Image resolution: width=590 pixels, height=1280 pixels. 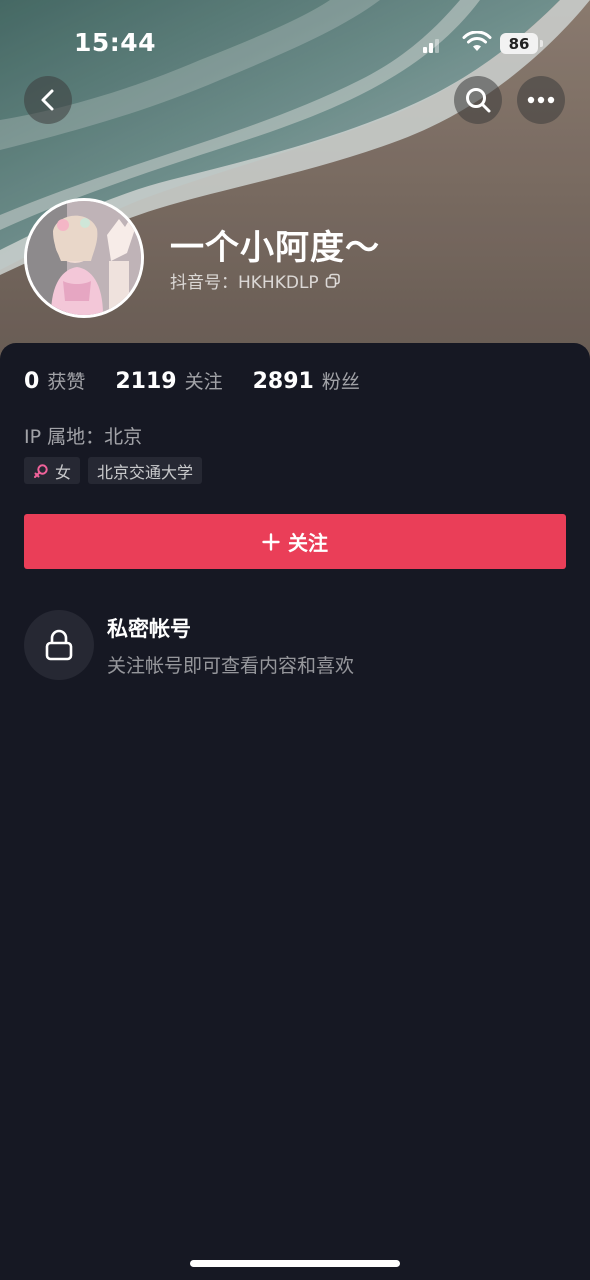 What do you see at coordinates (244, 283) in the screenshot?
I see `douyin-id-text: 抖音号：HKHKDLP` at bounding box center [244, 283].